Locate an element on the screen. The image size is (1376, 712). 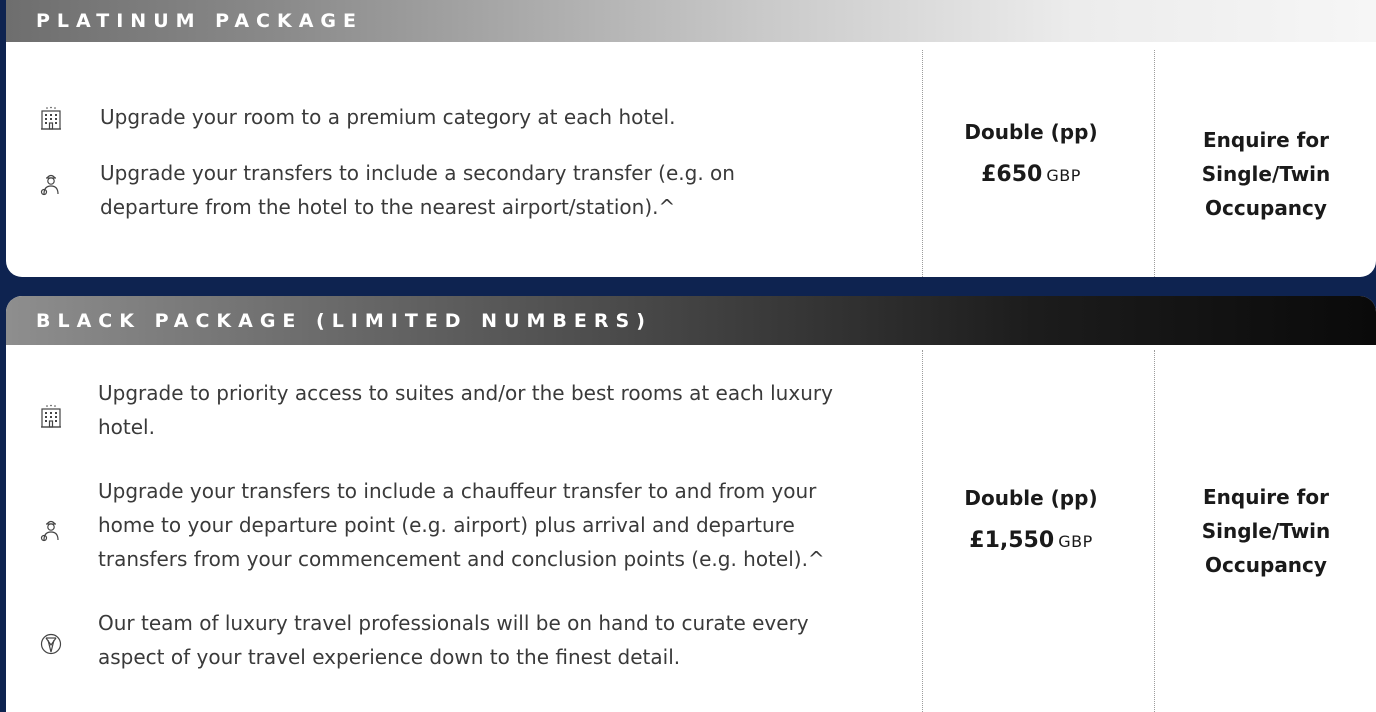
concierge-icon is located at coordinates (51, 644).